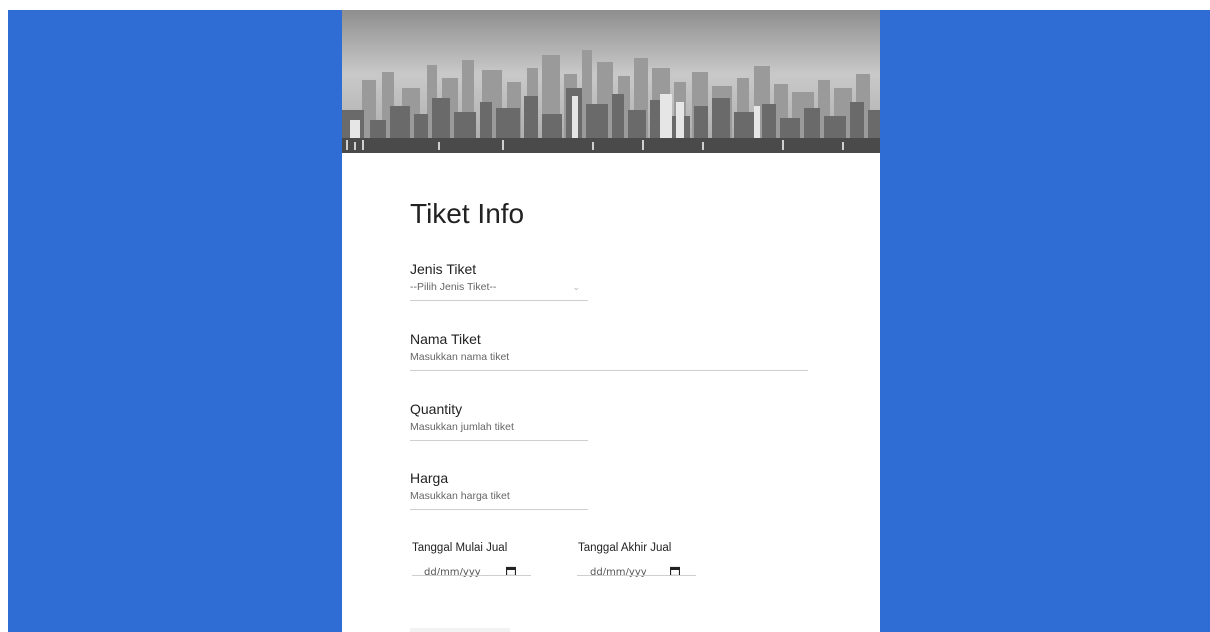  I want to click on chevron-down-icon: ⌄, so click(576, 287).